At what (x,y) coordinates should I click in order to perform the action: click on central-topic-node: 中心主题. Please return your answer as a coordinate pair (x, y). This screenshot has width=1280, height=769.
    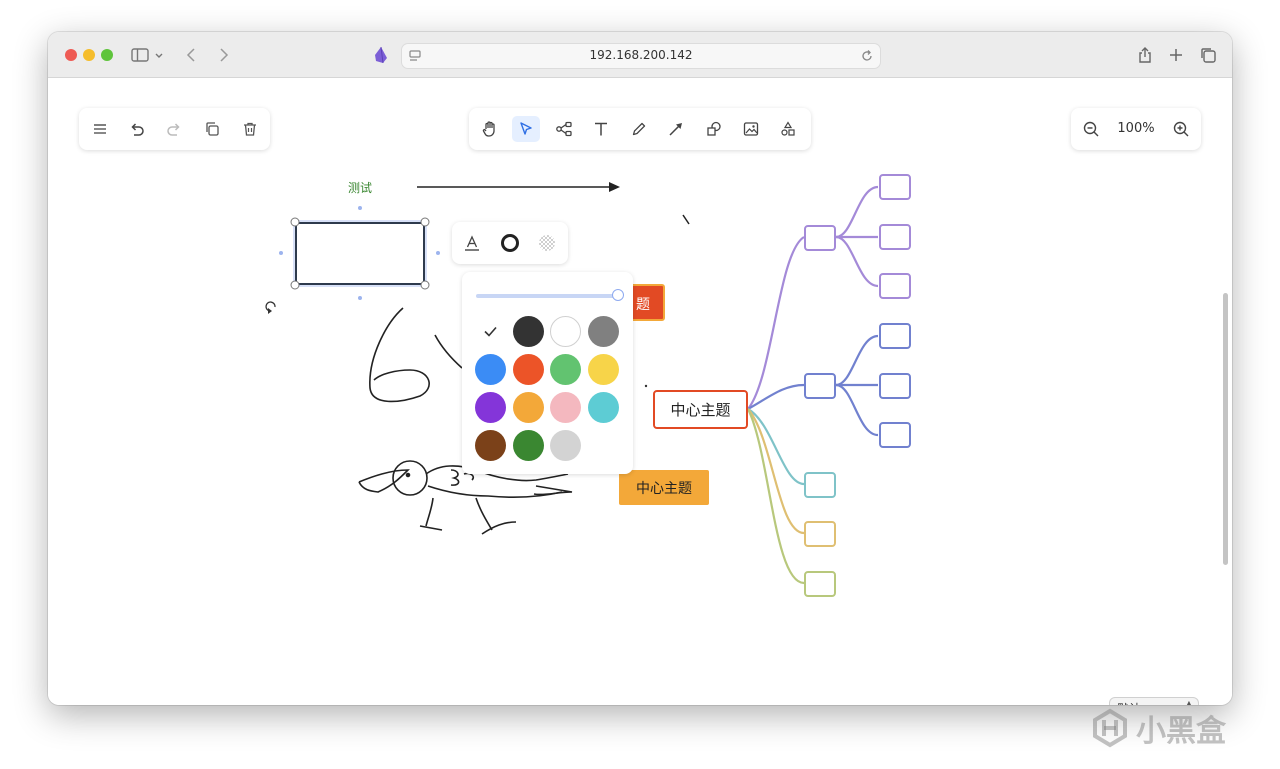
    Looking at the image, I should click on (700, 409).